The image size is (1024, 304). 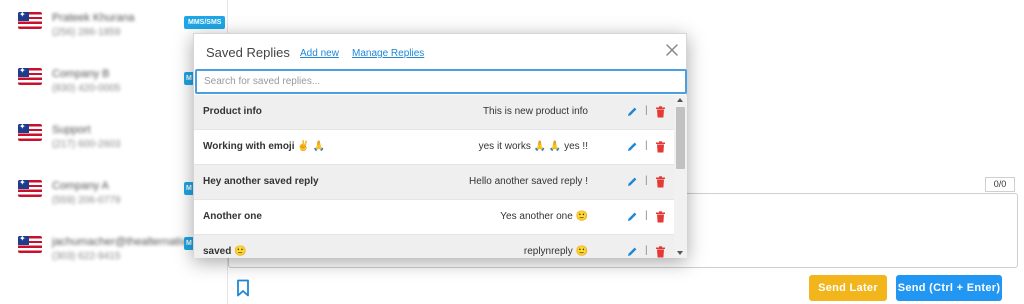 I want to click on manage-replies-link: Manage Replies, so click(x=388, y=53).